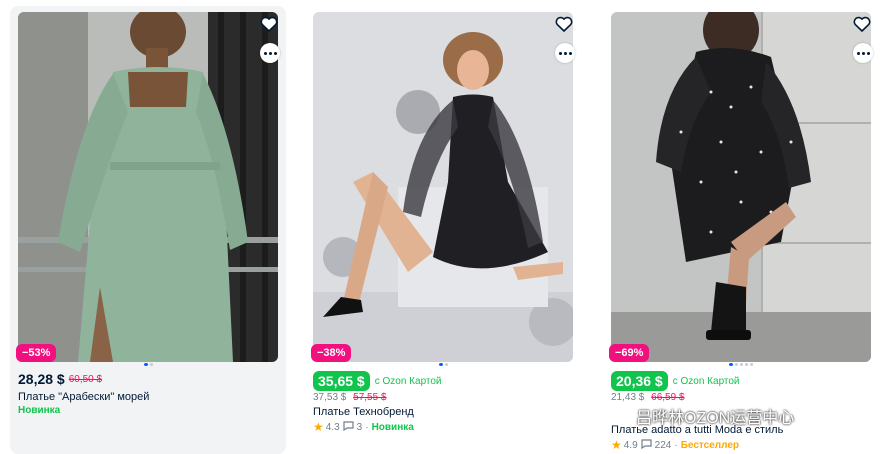 This screenshot has height=454, width=893. Describe the element at coordinates (710, 445) in the screenshot. I see `bestseller-badge: Бестселлер` at that location.